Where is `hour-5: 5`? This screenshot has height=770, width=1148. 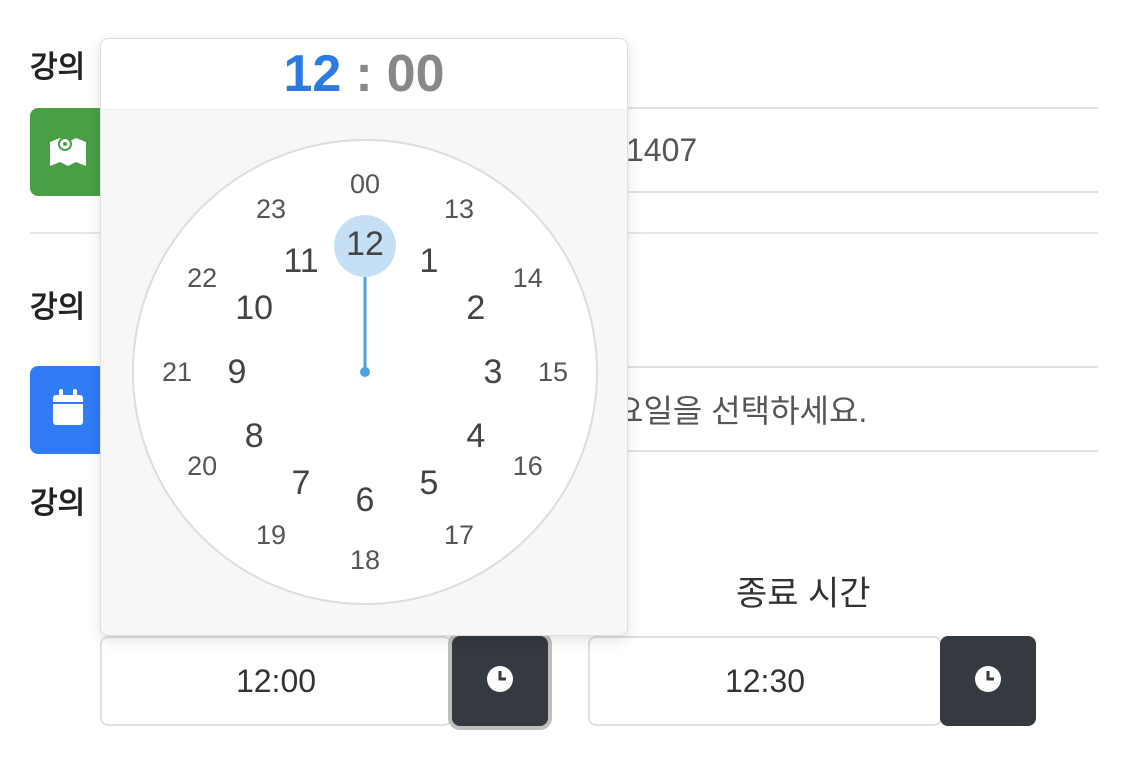 hour-5: 5 is located at coordinates (429, 483).